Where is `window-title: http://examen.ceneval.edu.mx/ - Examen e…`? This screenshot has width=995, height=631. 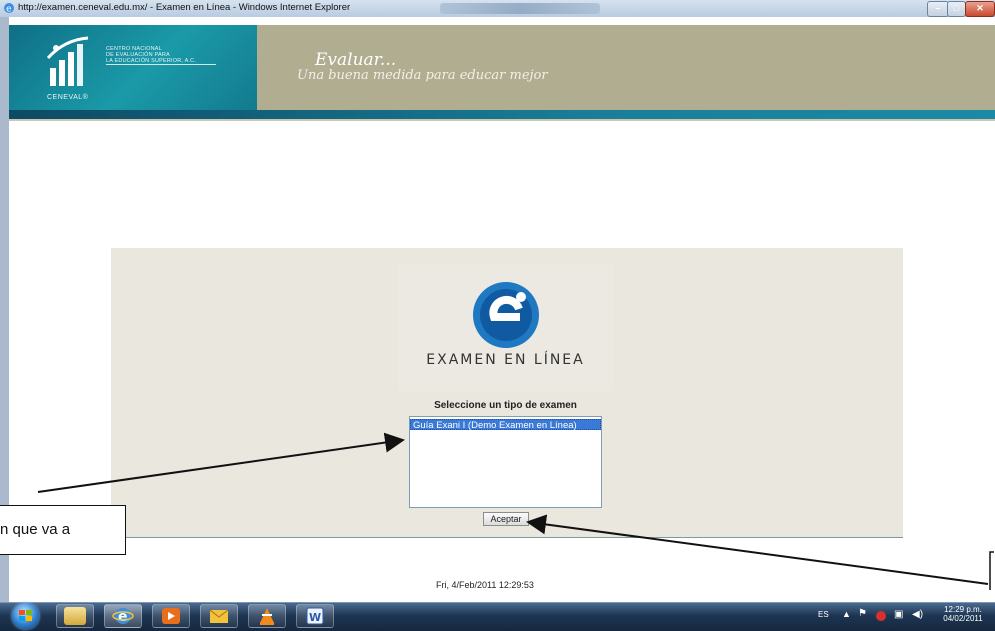 window-title: http://examen.ceneval.edu.mx/ - Examen e… is located at coordinates (184, 7).